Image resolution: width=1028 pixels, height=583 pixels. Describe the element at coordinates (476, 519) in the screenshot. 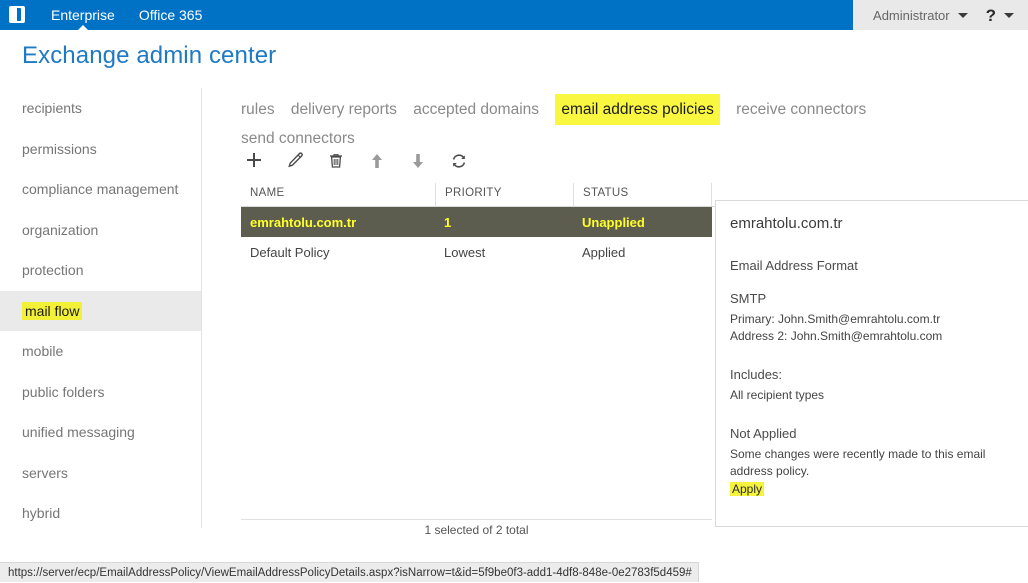

I see `grid-footer-divider` at that location.